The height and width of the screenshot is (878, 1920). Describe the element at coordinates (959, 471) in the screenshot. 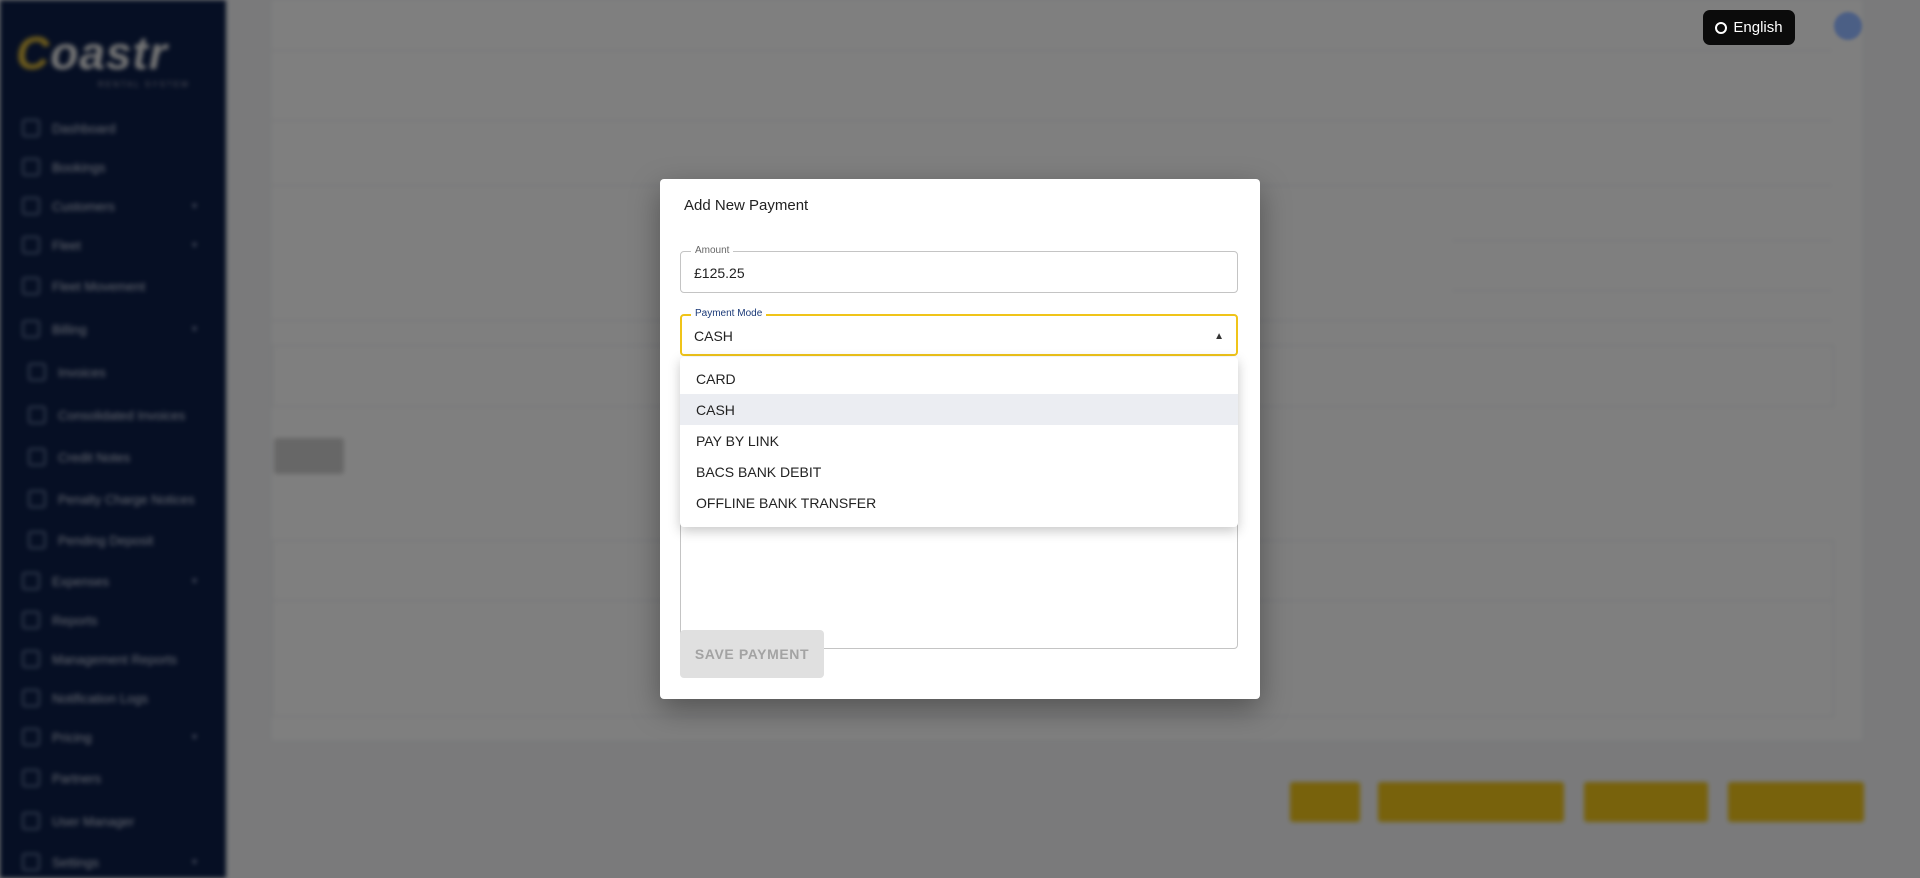

I see `option-bacs-bank-debit: BACS BANK DEBIT` at that location.